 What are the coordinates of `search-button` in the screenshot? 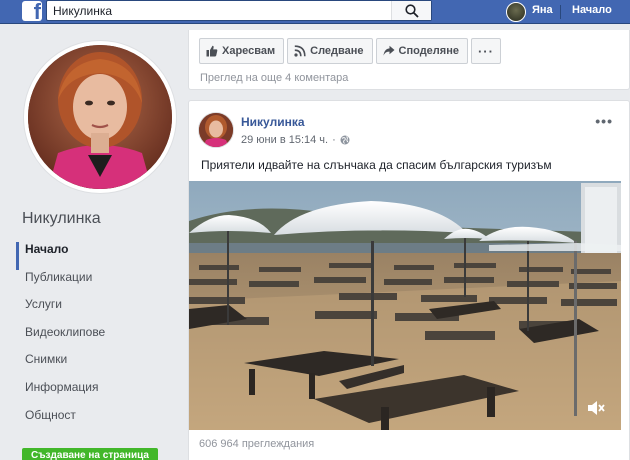 It's located at (411, 10).